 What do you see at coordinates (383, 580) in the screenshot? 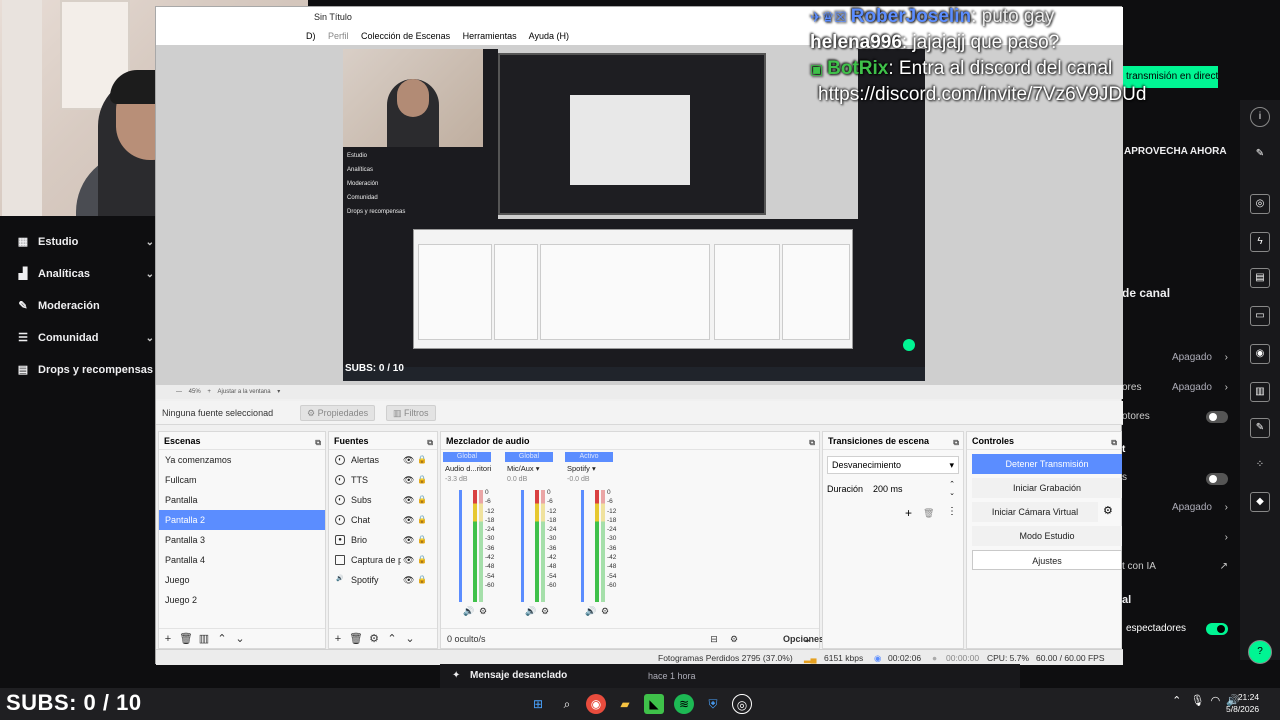
I see `source-item: 🔊 Spotify 👁 🔒` at bounding box center [383, 580].